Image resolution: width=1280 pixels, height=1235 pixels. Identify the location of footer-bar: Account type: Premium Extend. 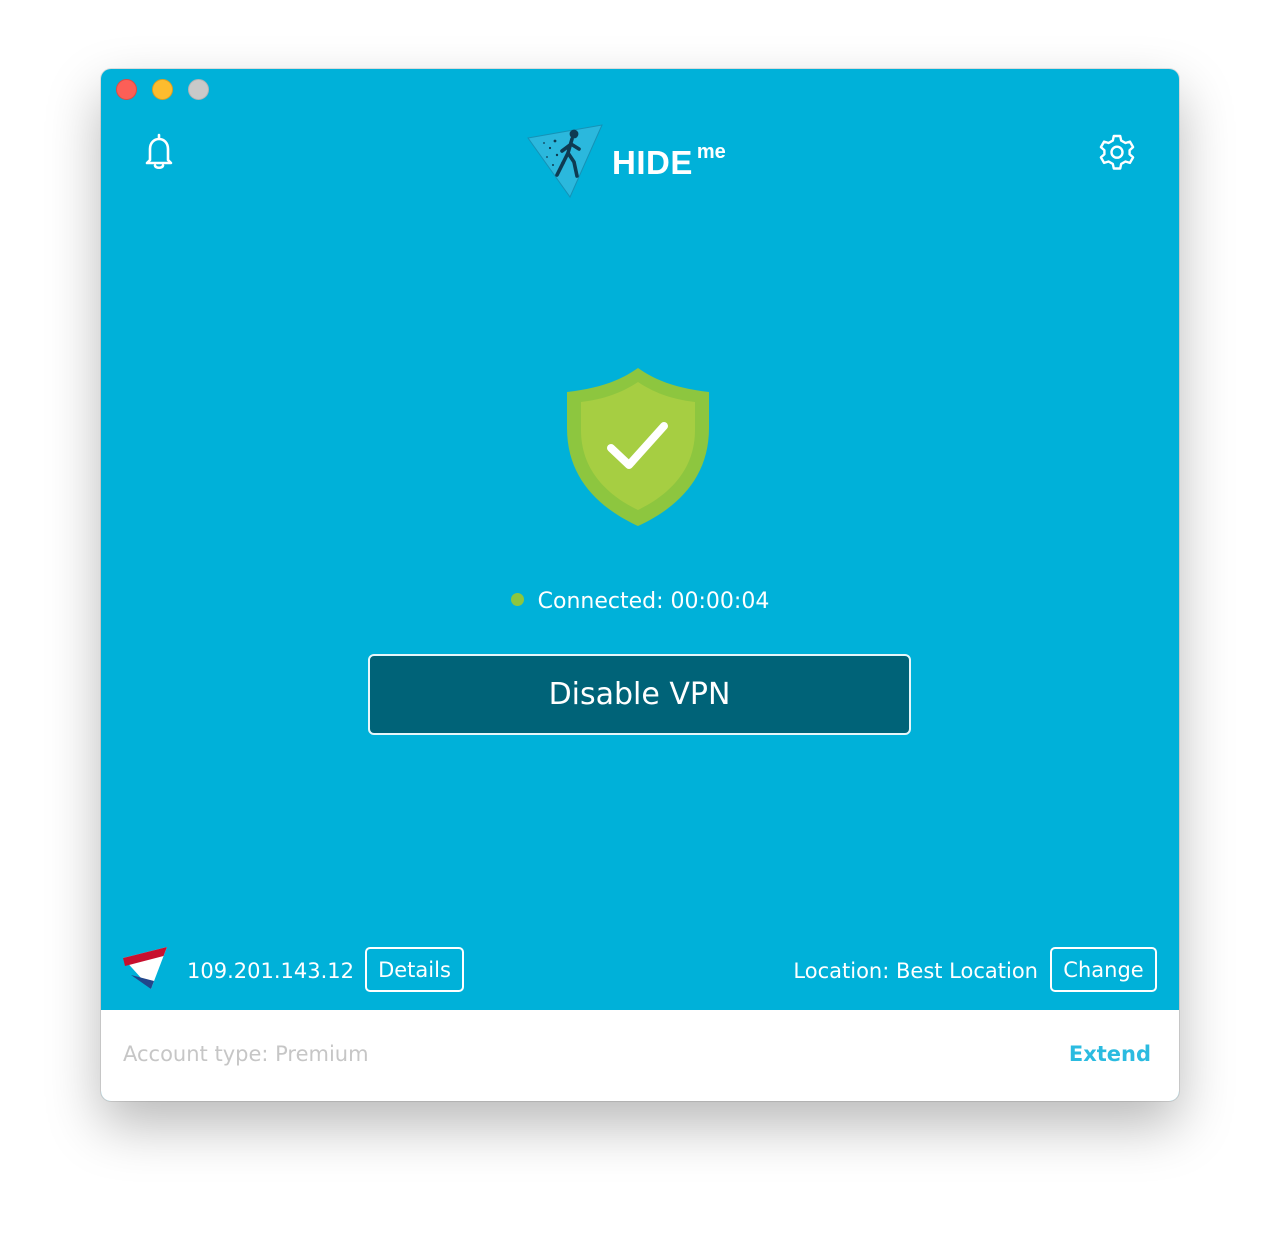
(640, 1055).